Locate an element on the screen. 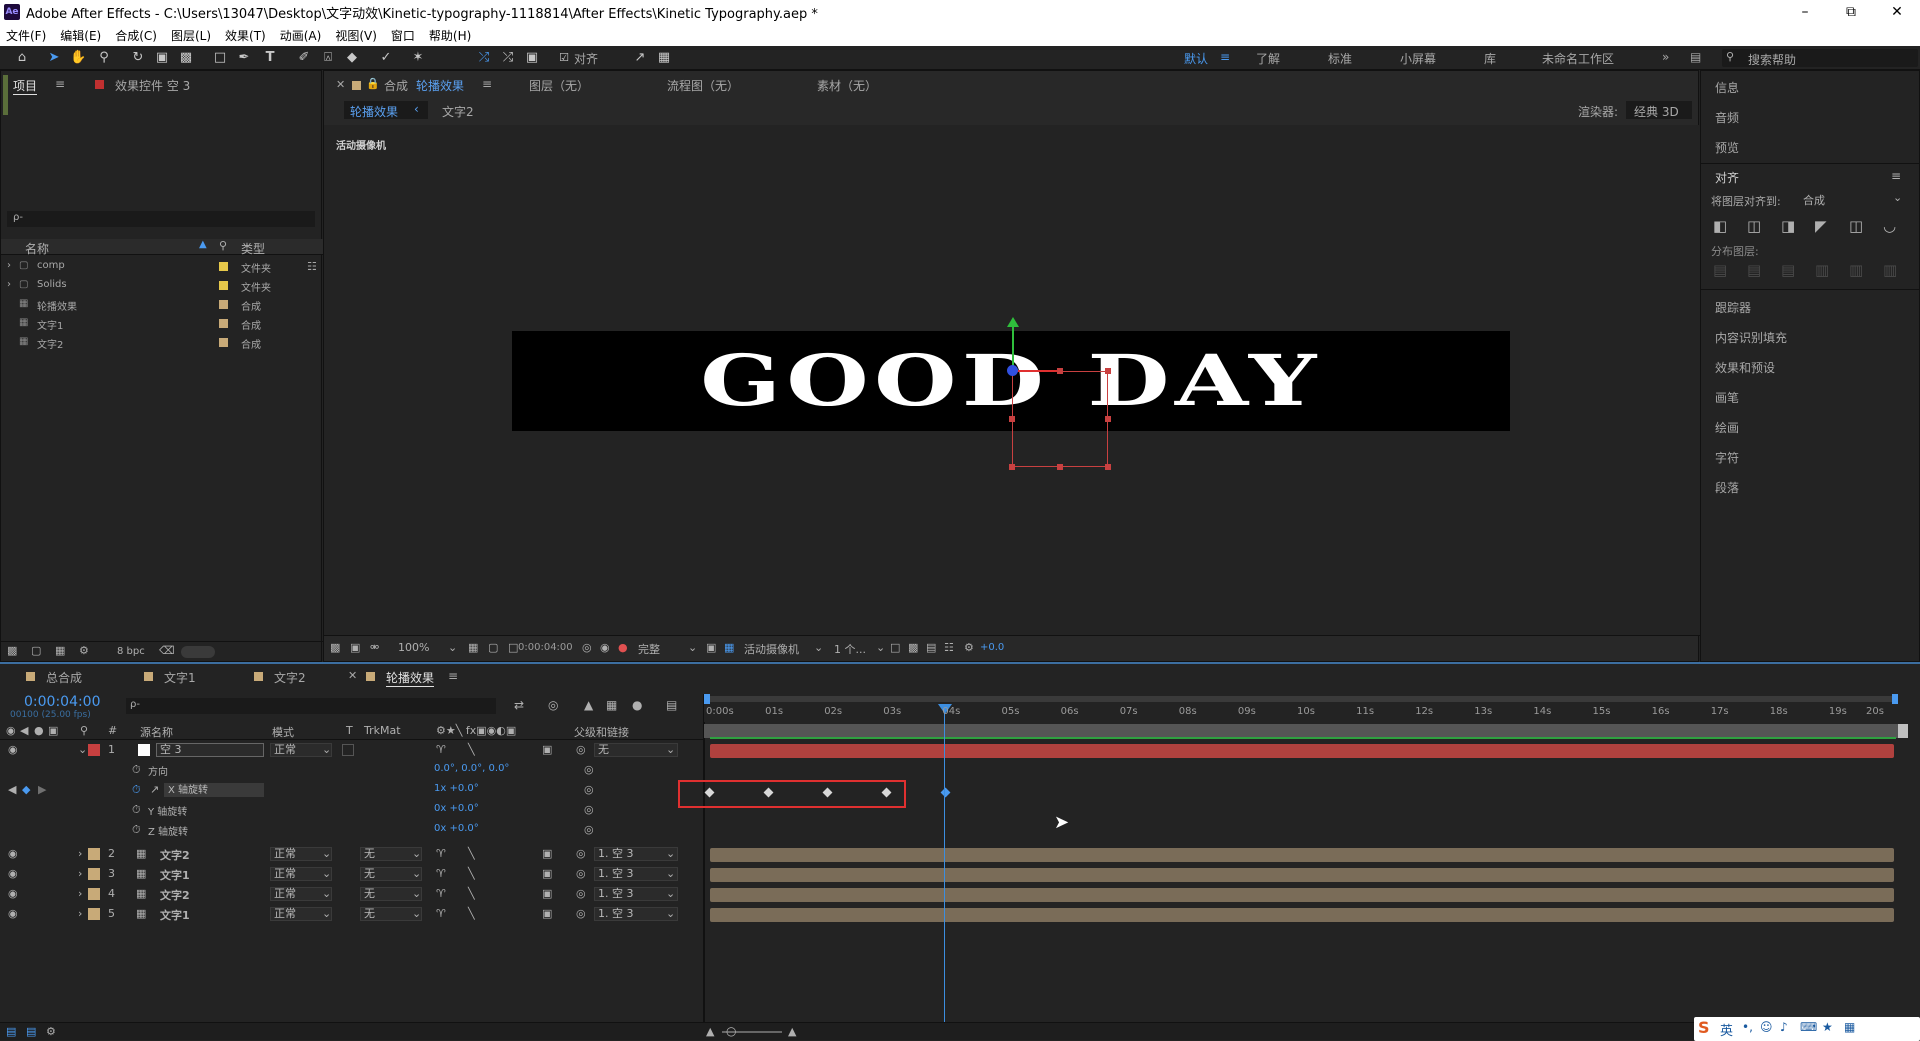 The width and height of the screenshot is (1920, 1041). view-axis-icon: ▣ is located at coordinates (532, 58).